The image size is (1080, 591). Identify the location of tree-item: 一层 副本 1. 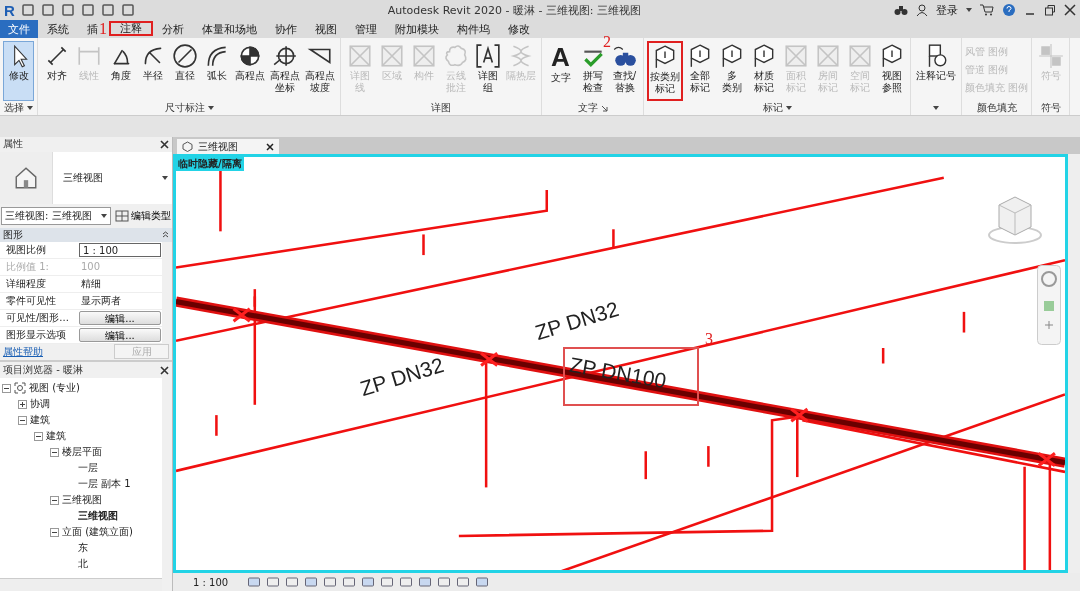
(104, 484).